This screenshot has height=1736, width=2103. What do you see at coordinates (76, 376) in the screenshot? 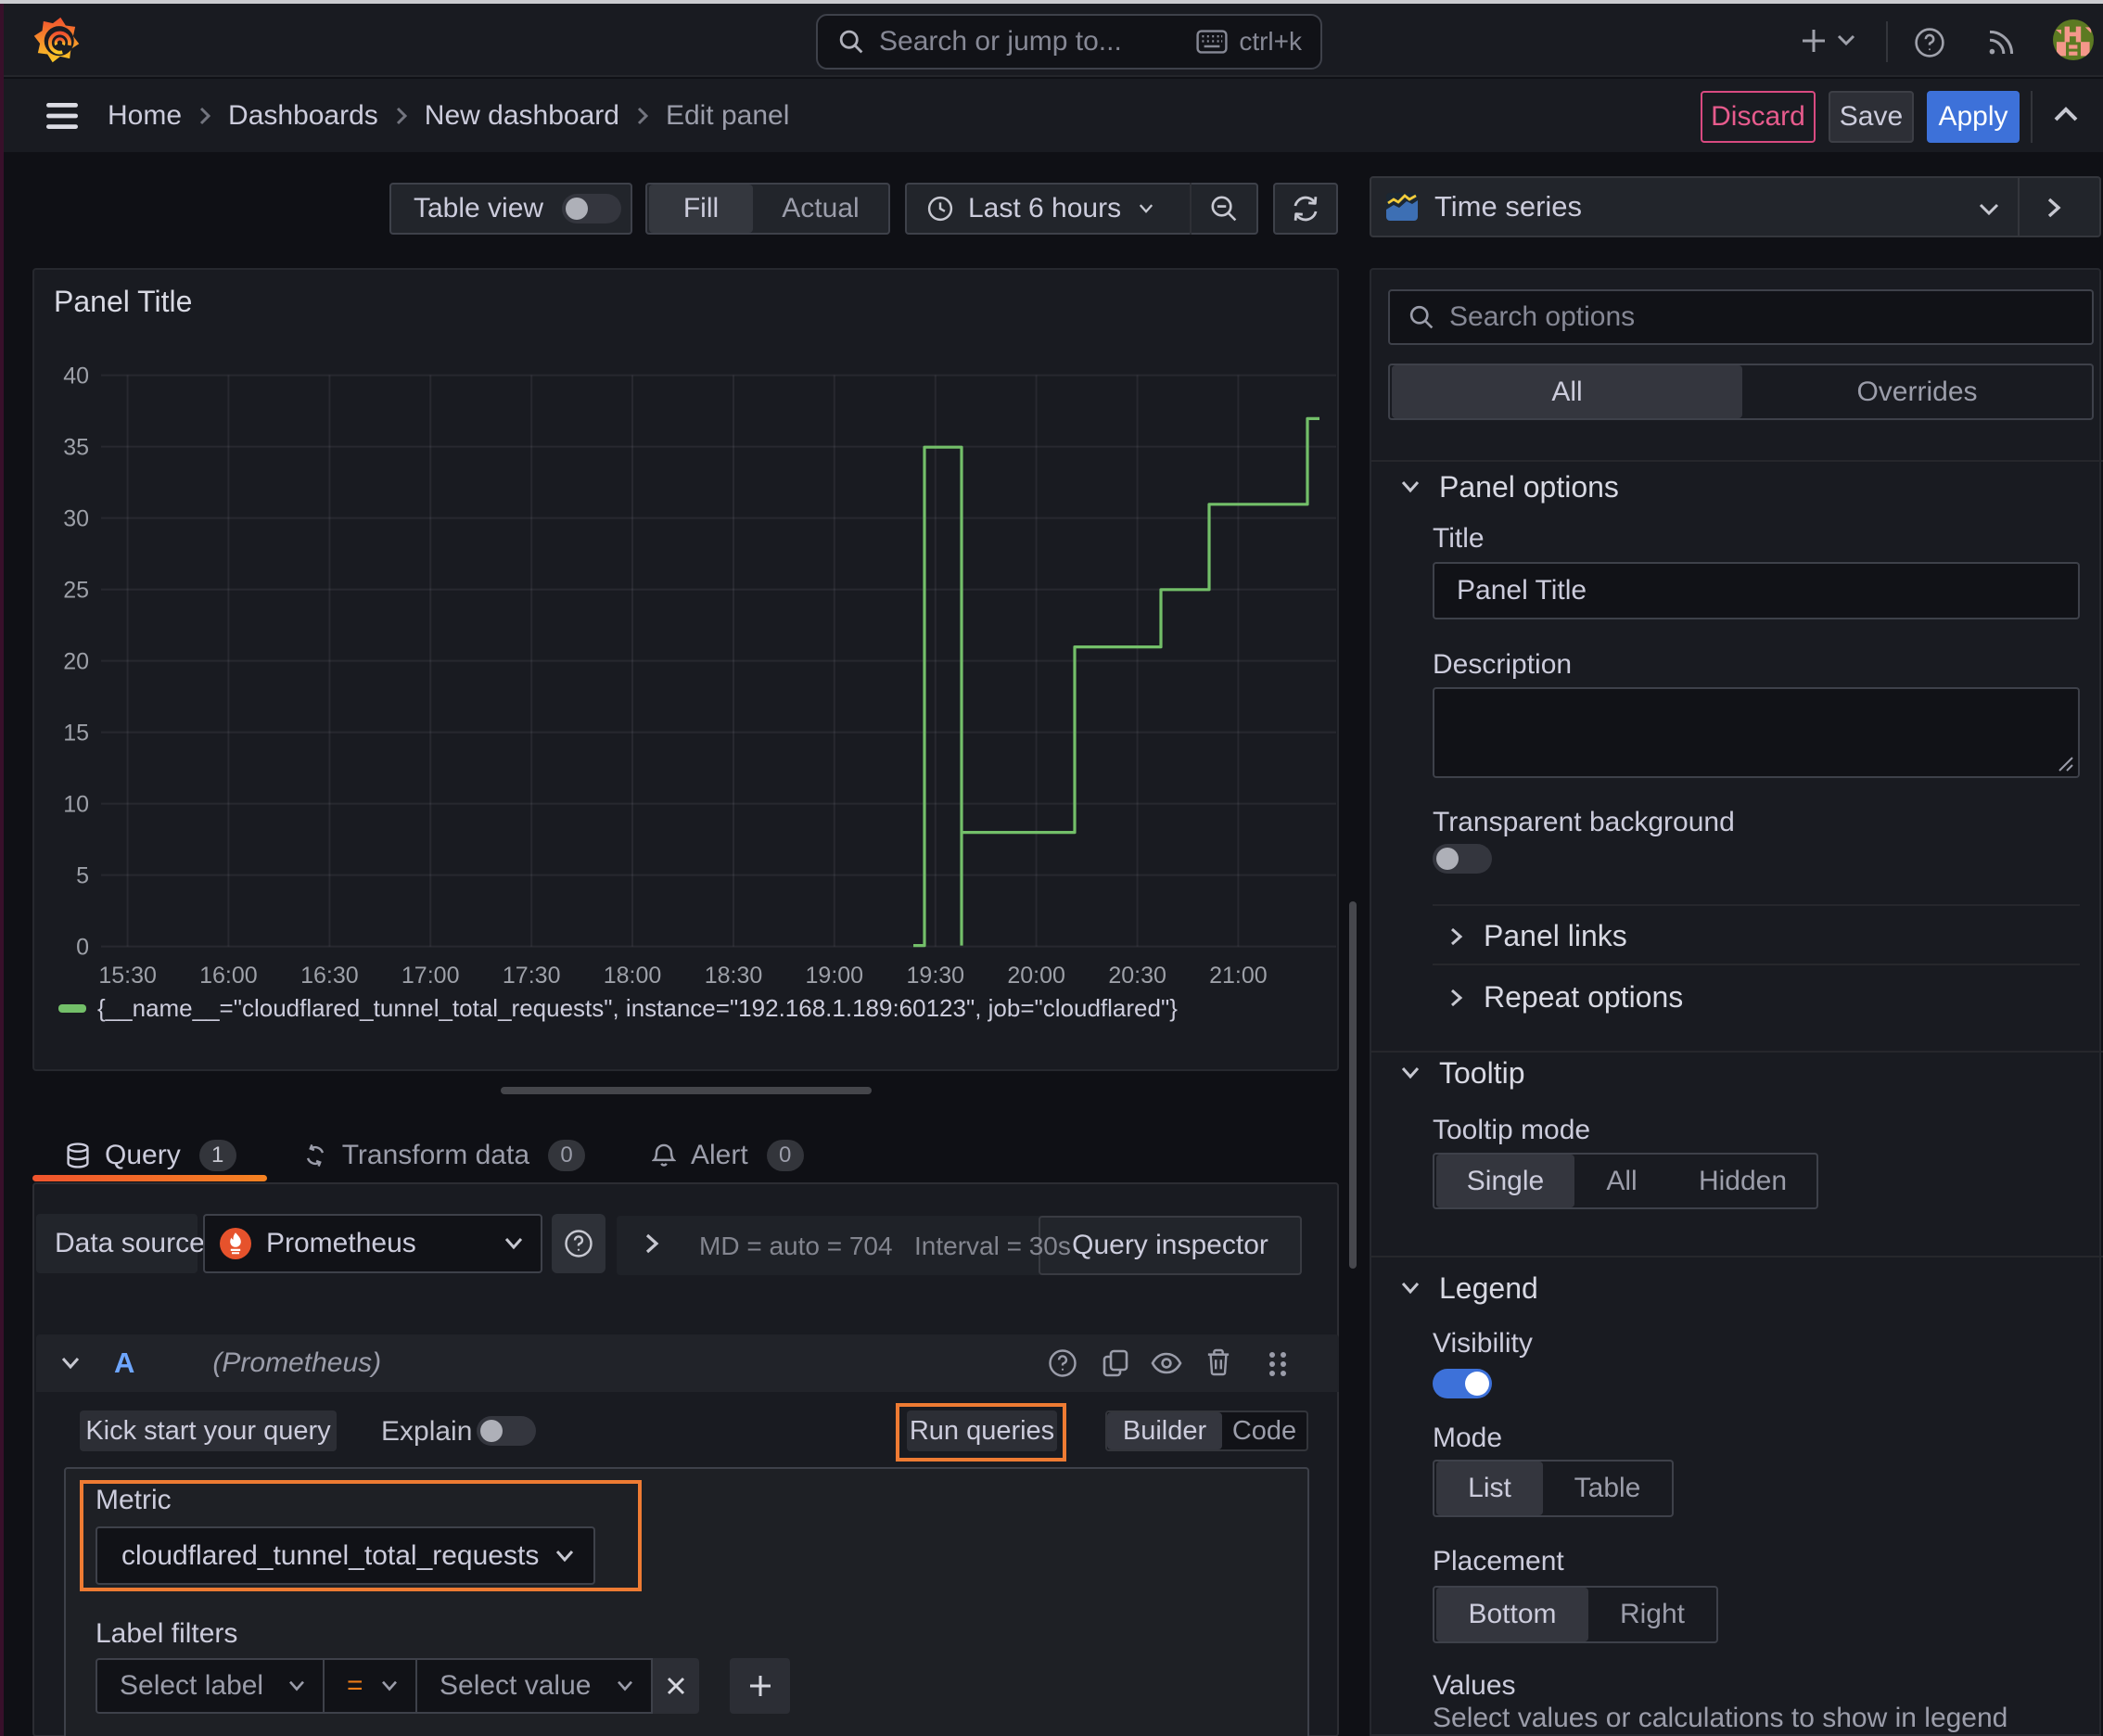
I see `svg-text: 40` at bounding box center [76, 376].